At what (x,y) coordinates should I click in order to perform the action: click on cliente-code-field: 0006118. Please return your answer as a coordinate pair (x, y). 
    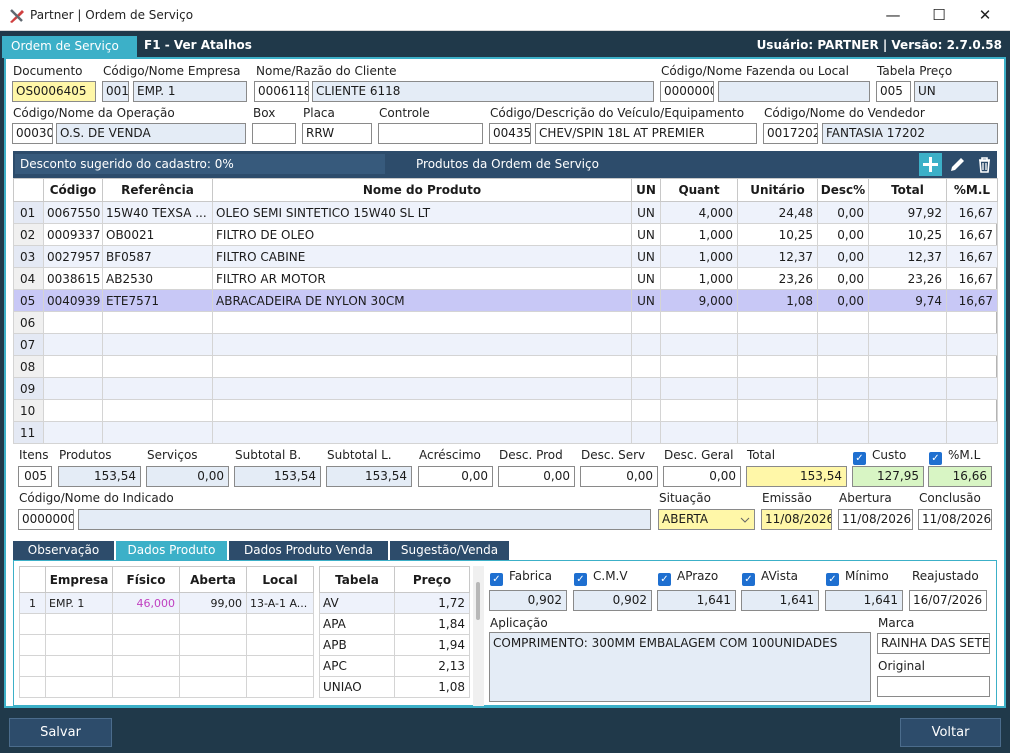
    Looking at the image, I should click on (281, 91).